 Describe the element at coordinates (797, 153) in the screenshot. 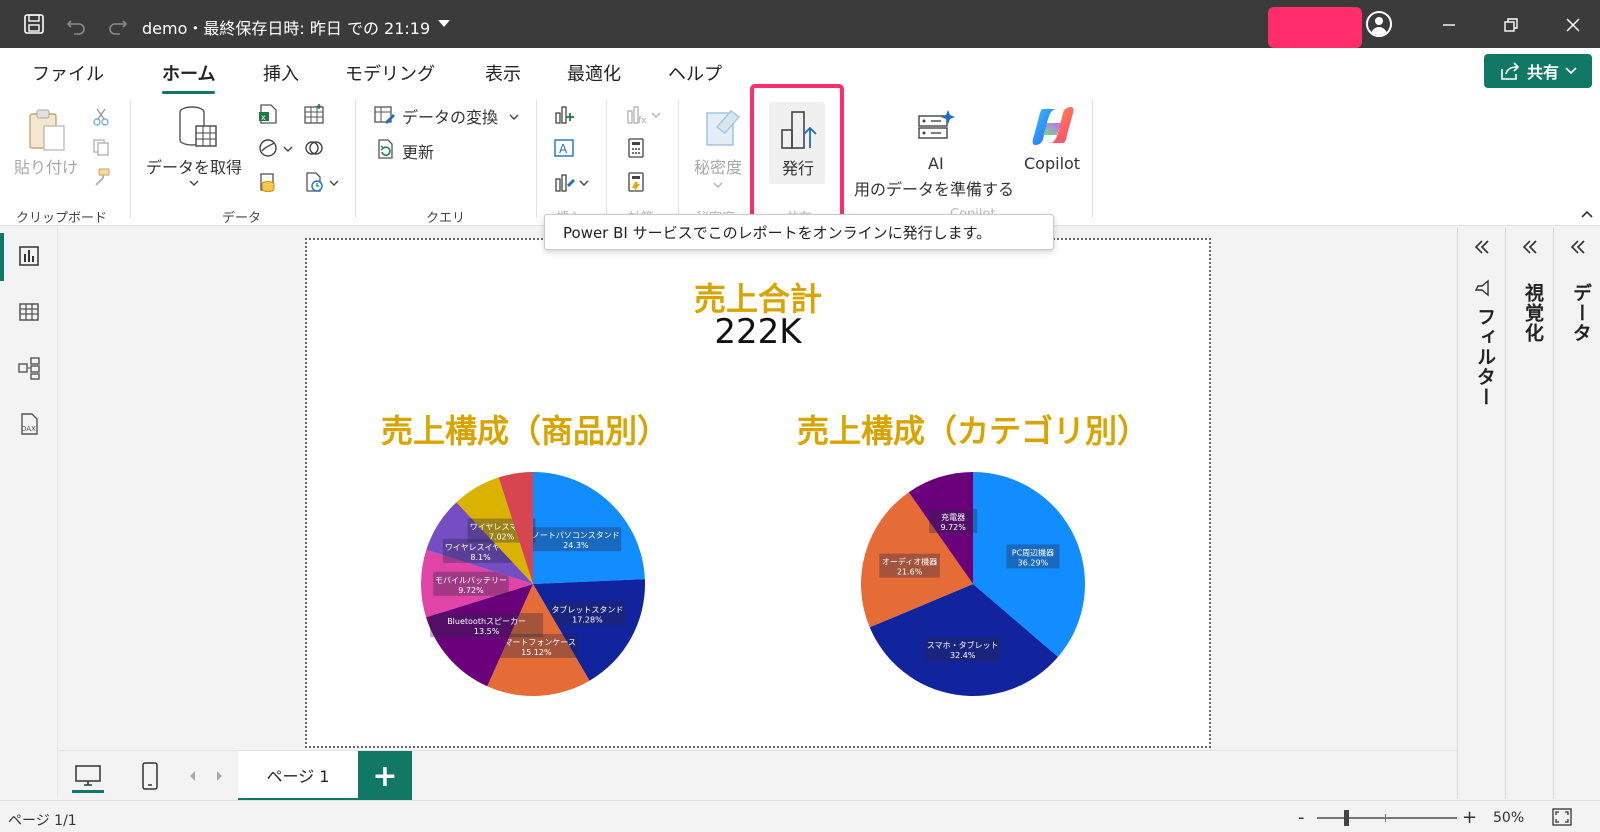

I see `publish-highlight` at that location.